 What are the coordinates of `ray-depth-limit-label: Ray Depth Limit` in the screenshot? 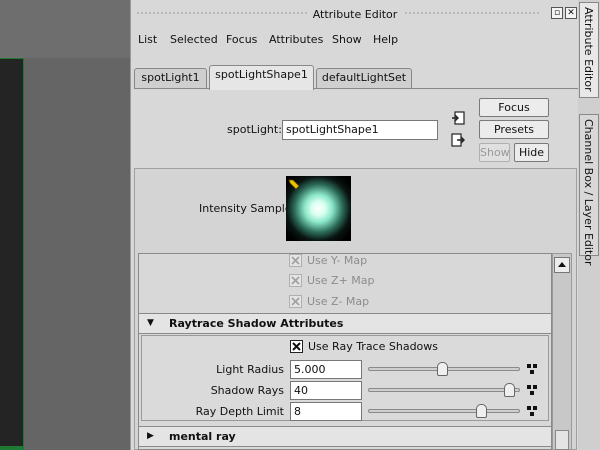 It's located at (239, 411).